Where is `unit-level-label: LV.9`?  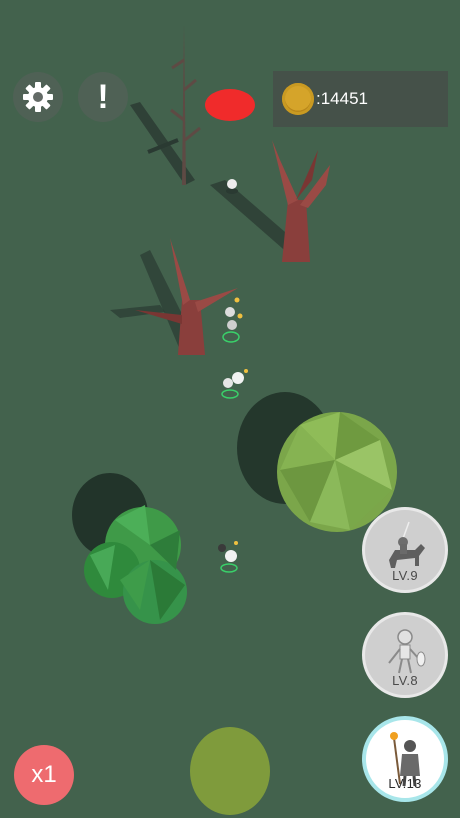
unit-level-label: LV.9 is located at coordinates (405, 575).